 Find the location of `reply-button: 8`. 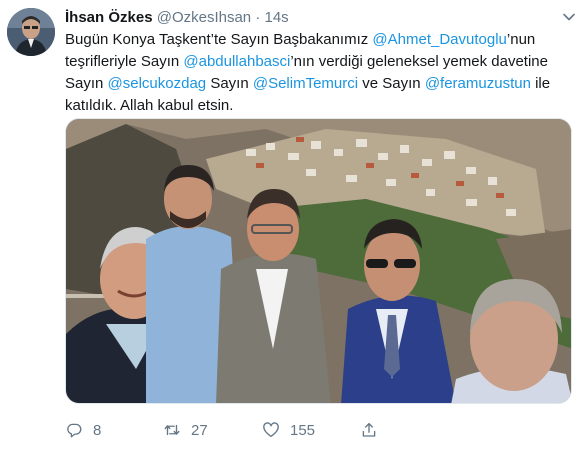

reply-button: 8 is located at coordinates (83, 430).